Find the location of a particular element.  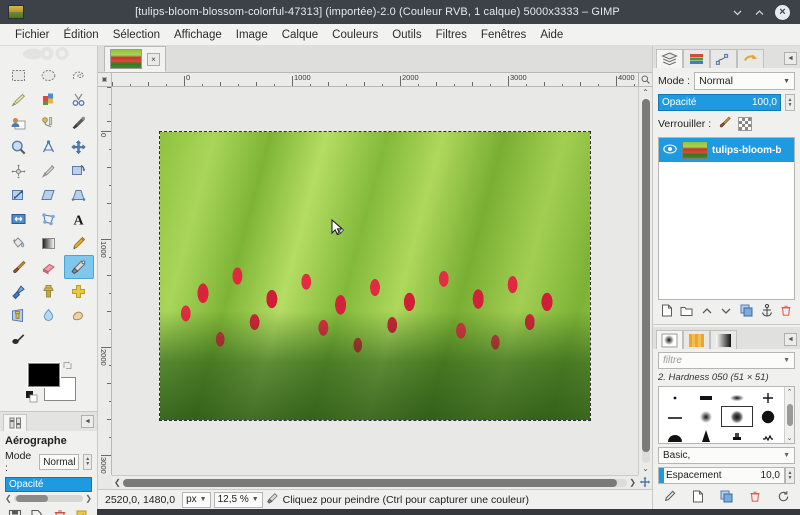

swap-colors-icon is located at coordinates (67, 365).